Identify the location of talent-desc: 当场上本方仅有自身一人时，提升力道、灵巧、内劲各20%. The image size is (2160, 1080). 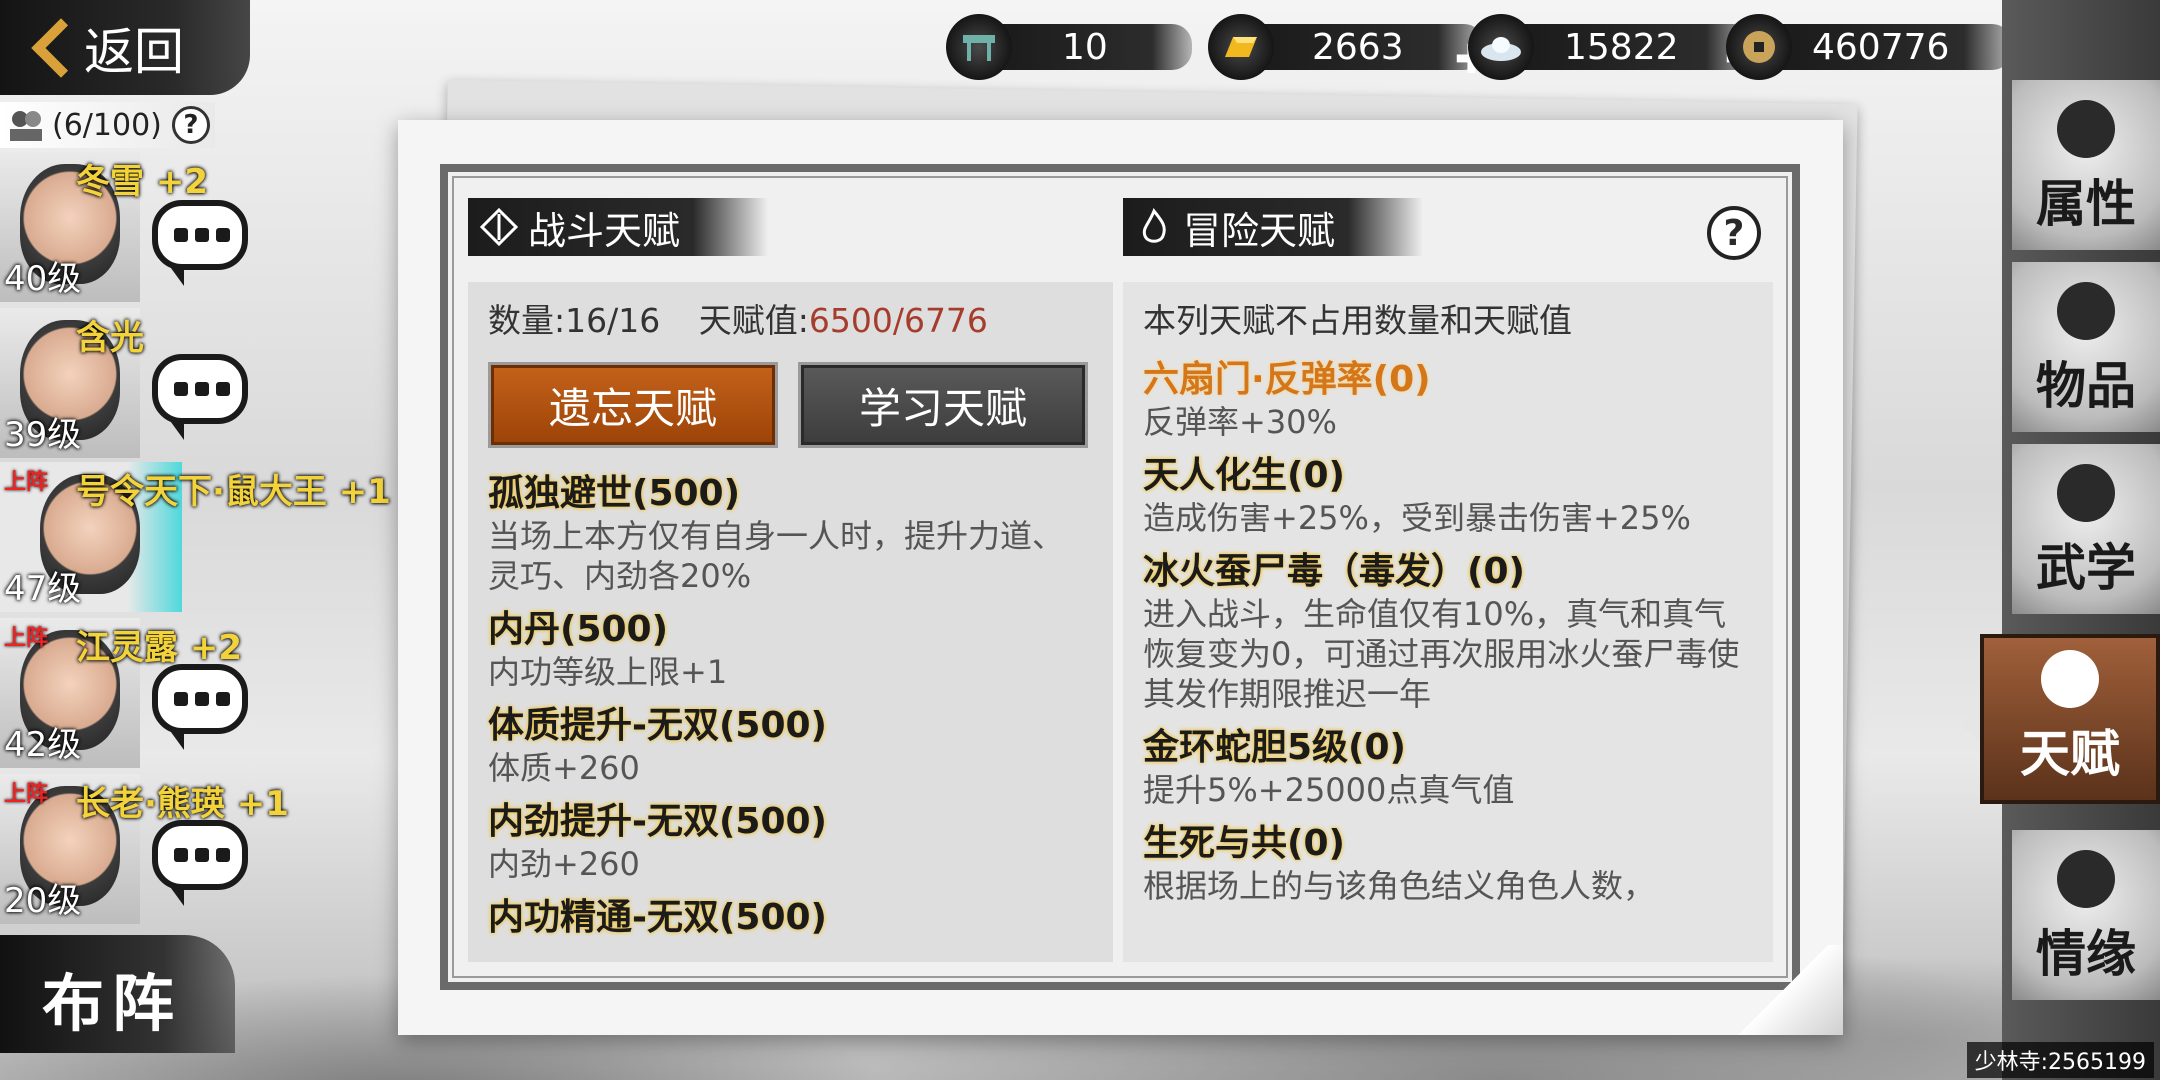
(776, 556).